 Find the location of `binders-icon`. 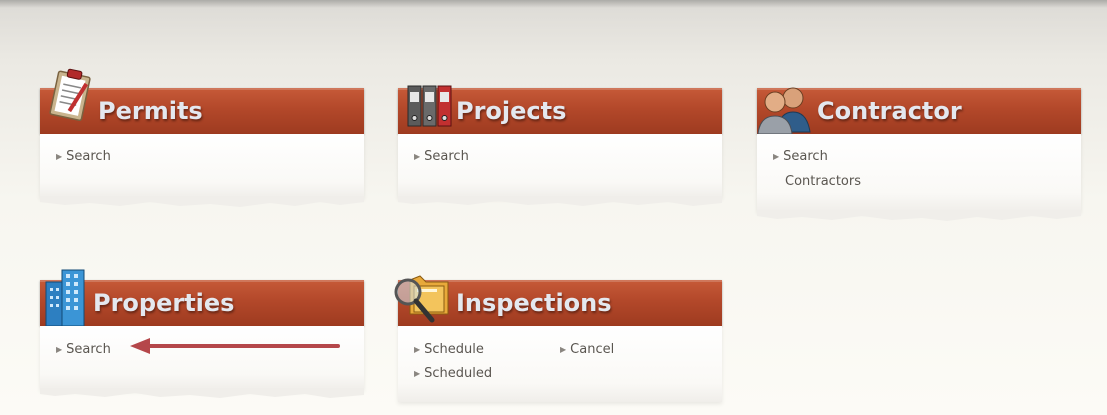

binders-icon is located at coordinates (429, 106).